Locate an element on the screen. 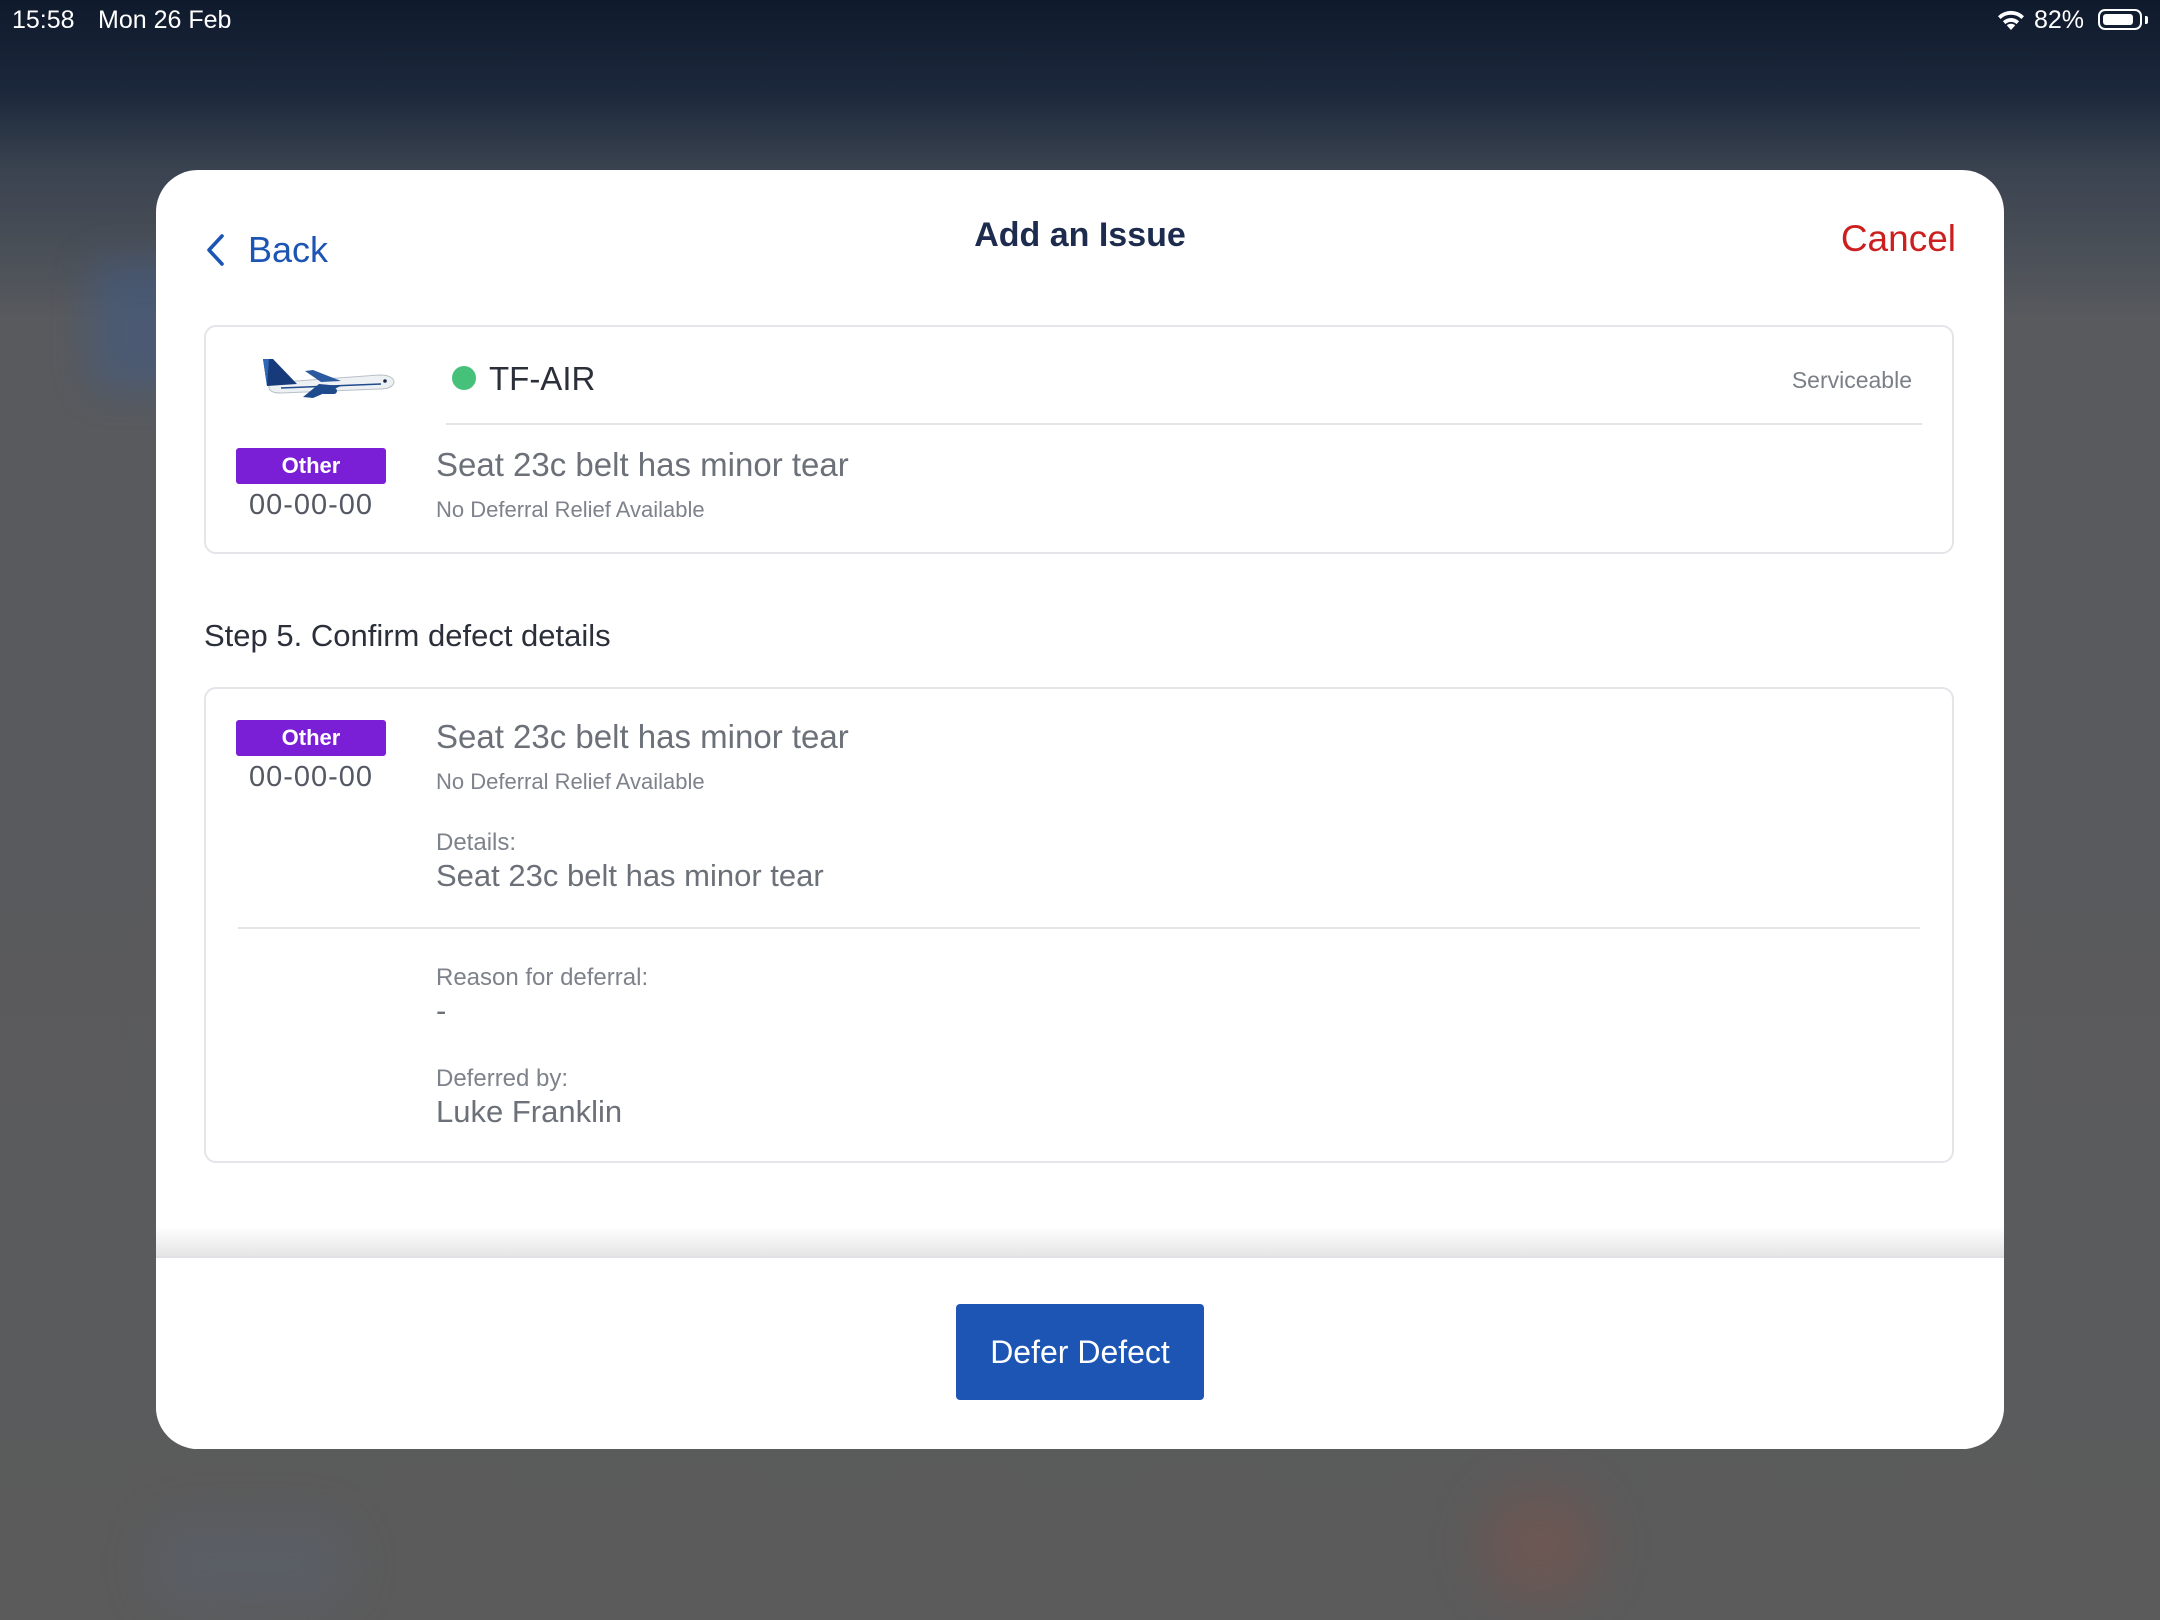  details-label: Details: is located at coordinates (476, 842).